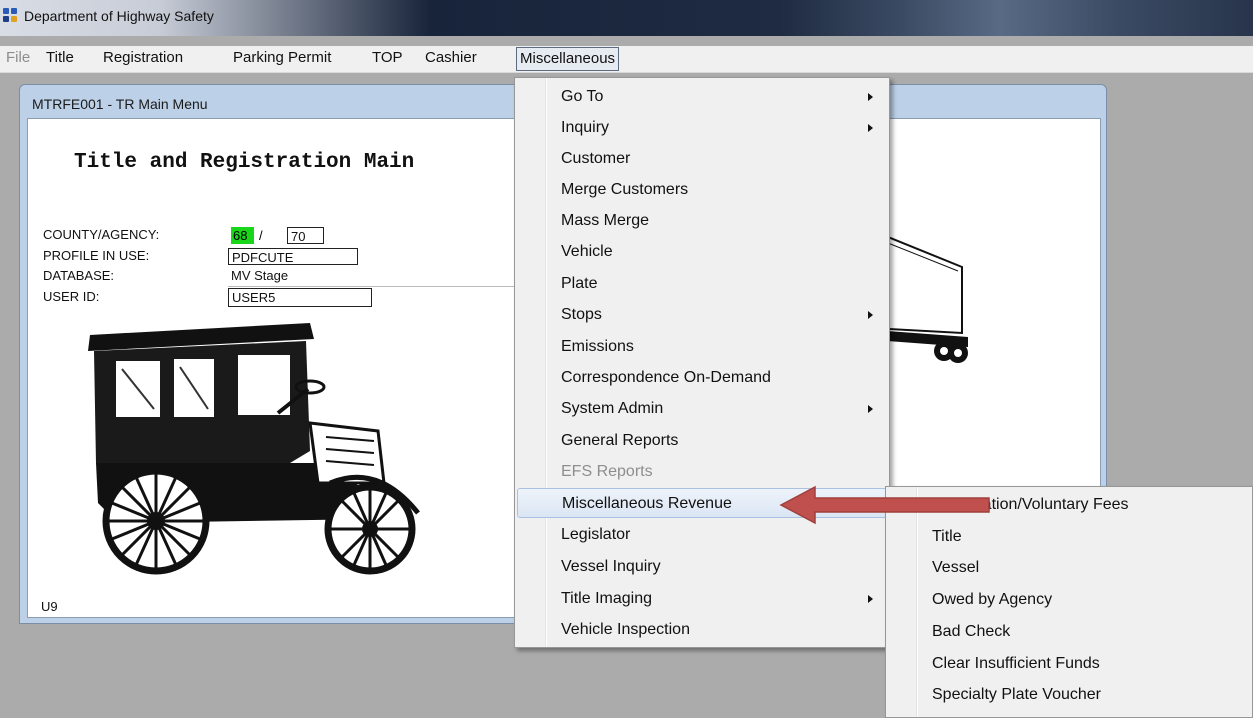  Describe the element at coordinates (625, 189) in the screenshot. I see `menu-item-label: Merge Customers` at that location.